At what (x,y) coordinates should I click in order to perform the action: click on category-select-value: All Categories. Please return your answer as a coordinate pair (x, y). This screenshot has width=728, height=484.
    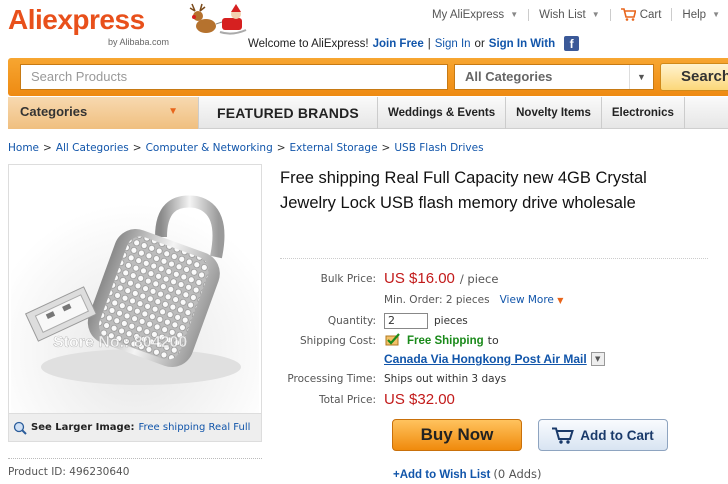
    Looking at the image, I should click on (509, 76).